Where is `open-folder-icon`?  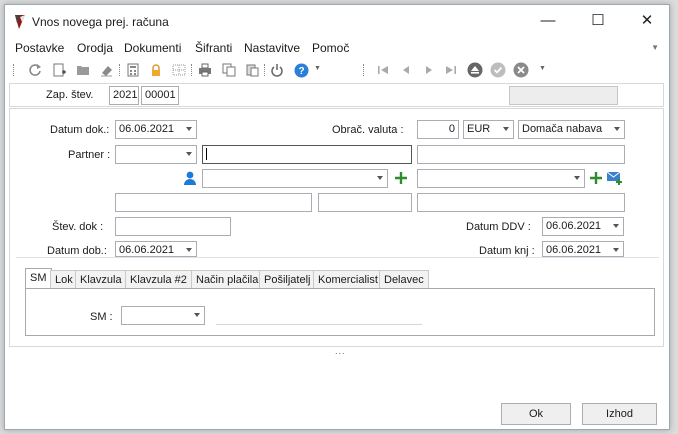 open-folder-icon is located at coordinates (83, 70).